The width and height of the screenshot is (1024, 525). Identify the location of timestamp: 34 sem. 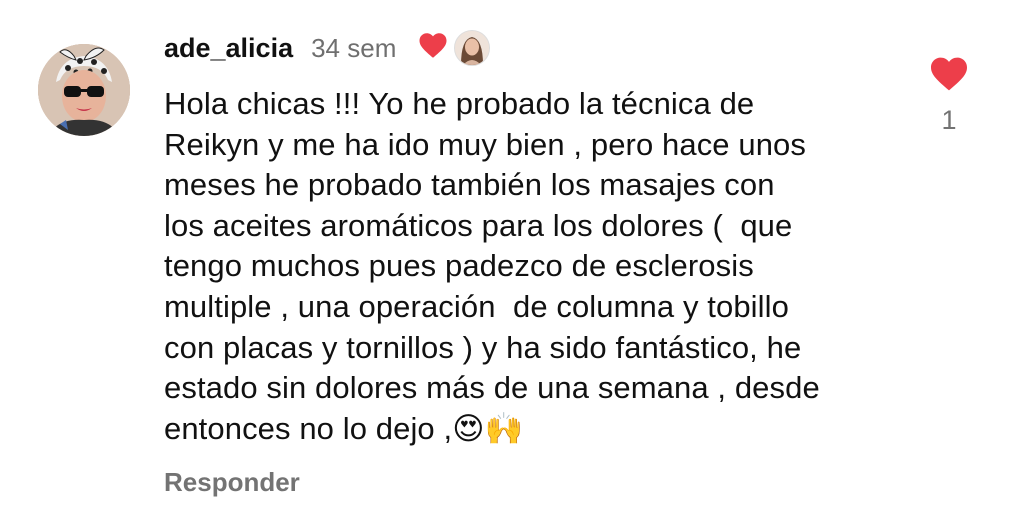
(354, 47).